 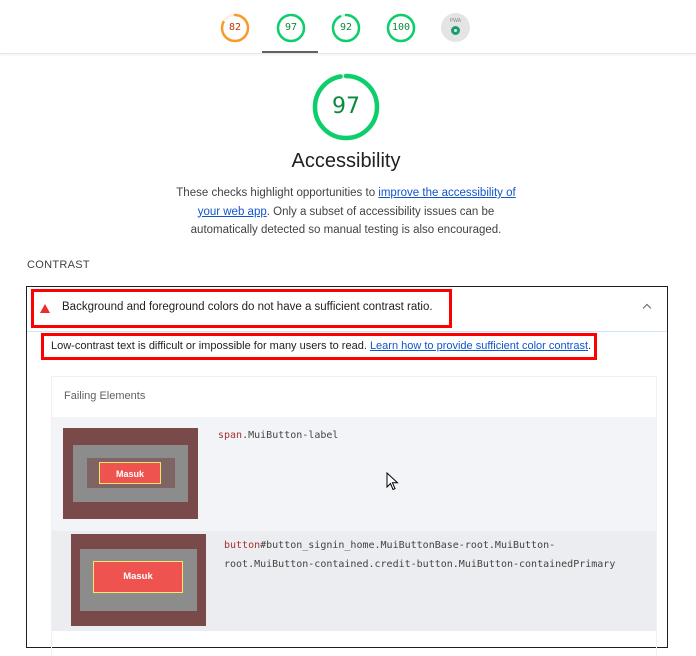 I want to click on gauge-seo: 100, so click(x=401, y=28).